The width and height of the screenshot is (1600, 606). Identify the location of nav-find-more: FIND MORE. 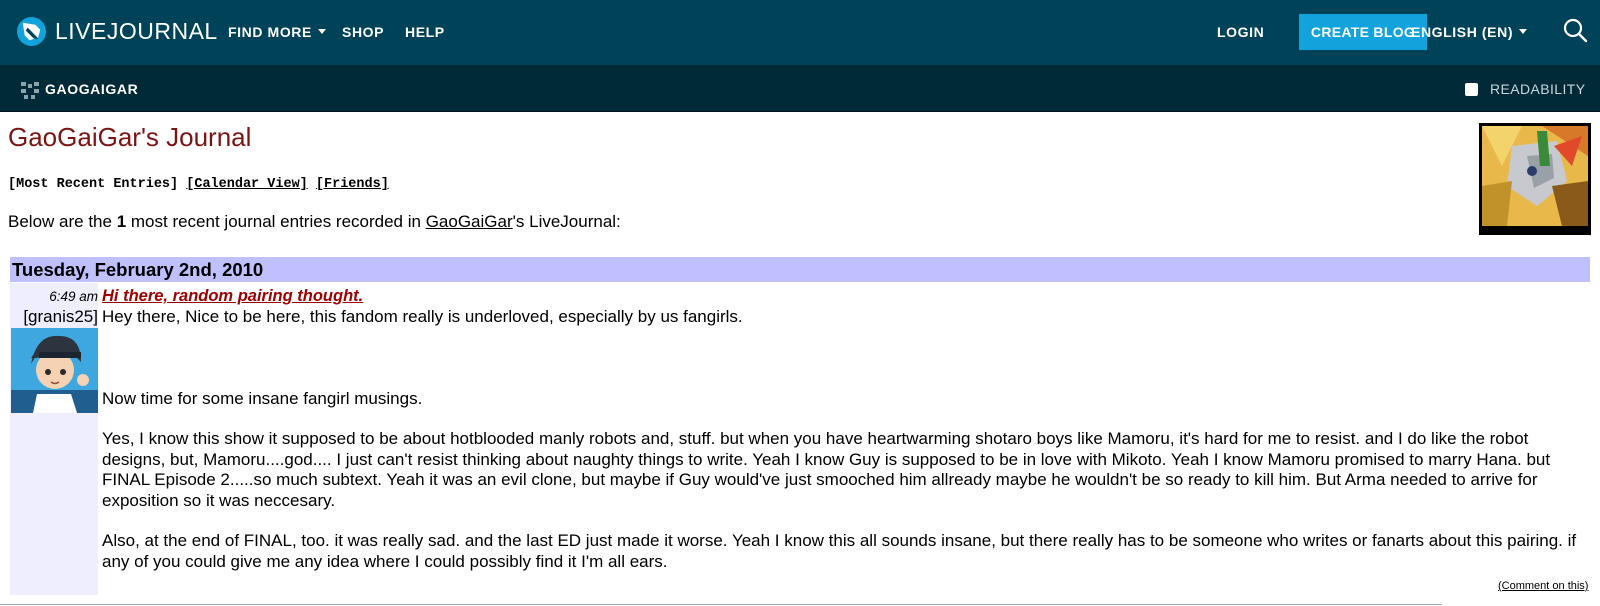
(277, 32).